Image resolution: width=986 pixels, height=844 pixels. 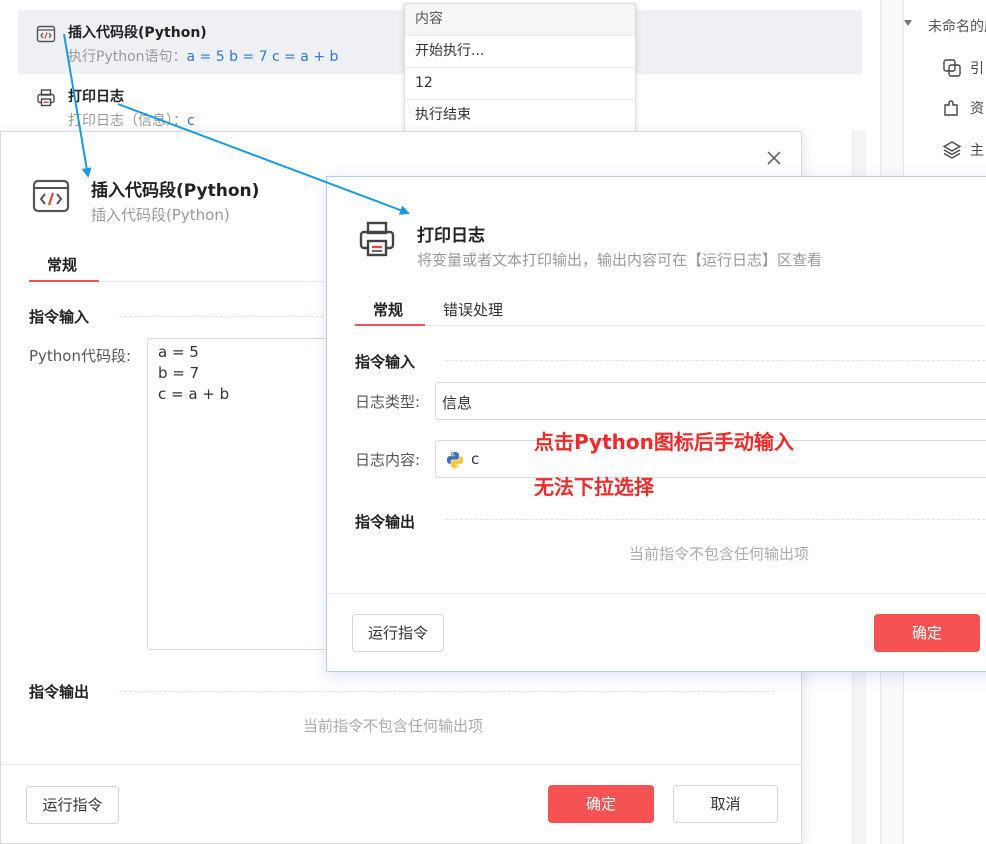 What do you see at coordinates (77, 105) in the screenshot?
I see `arrow-to-python-dialog` at bounding box center [77, 105].